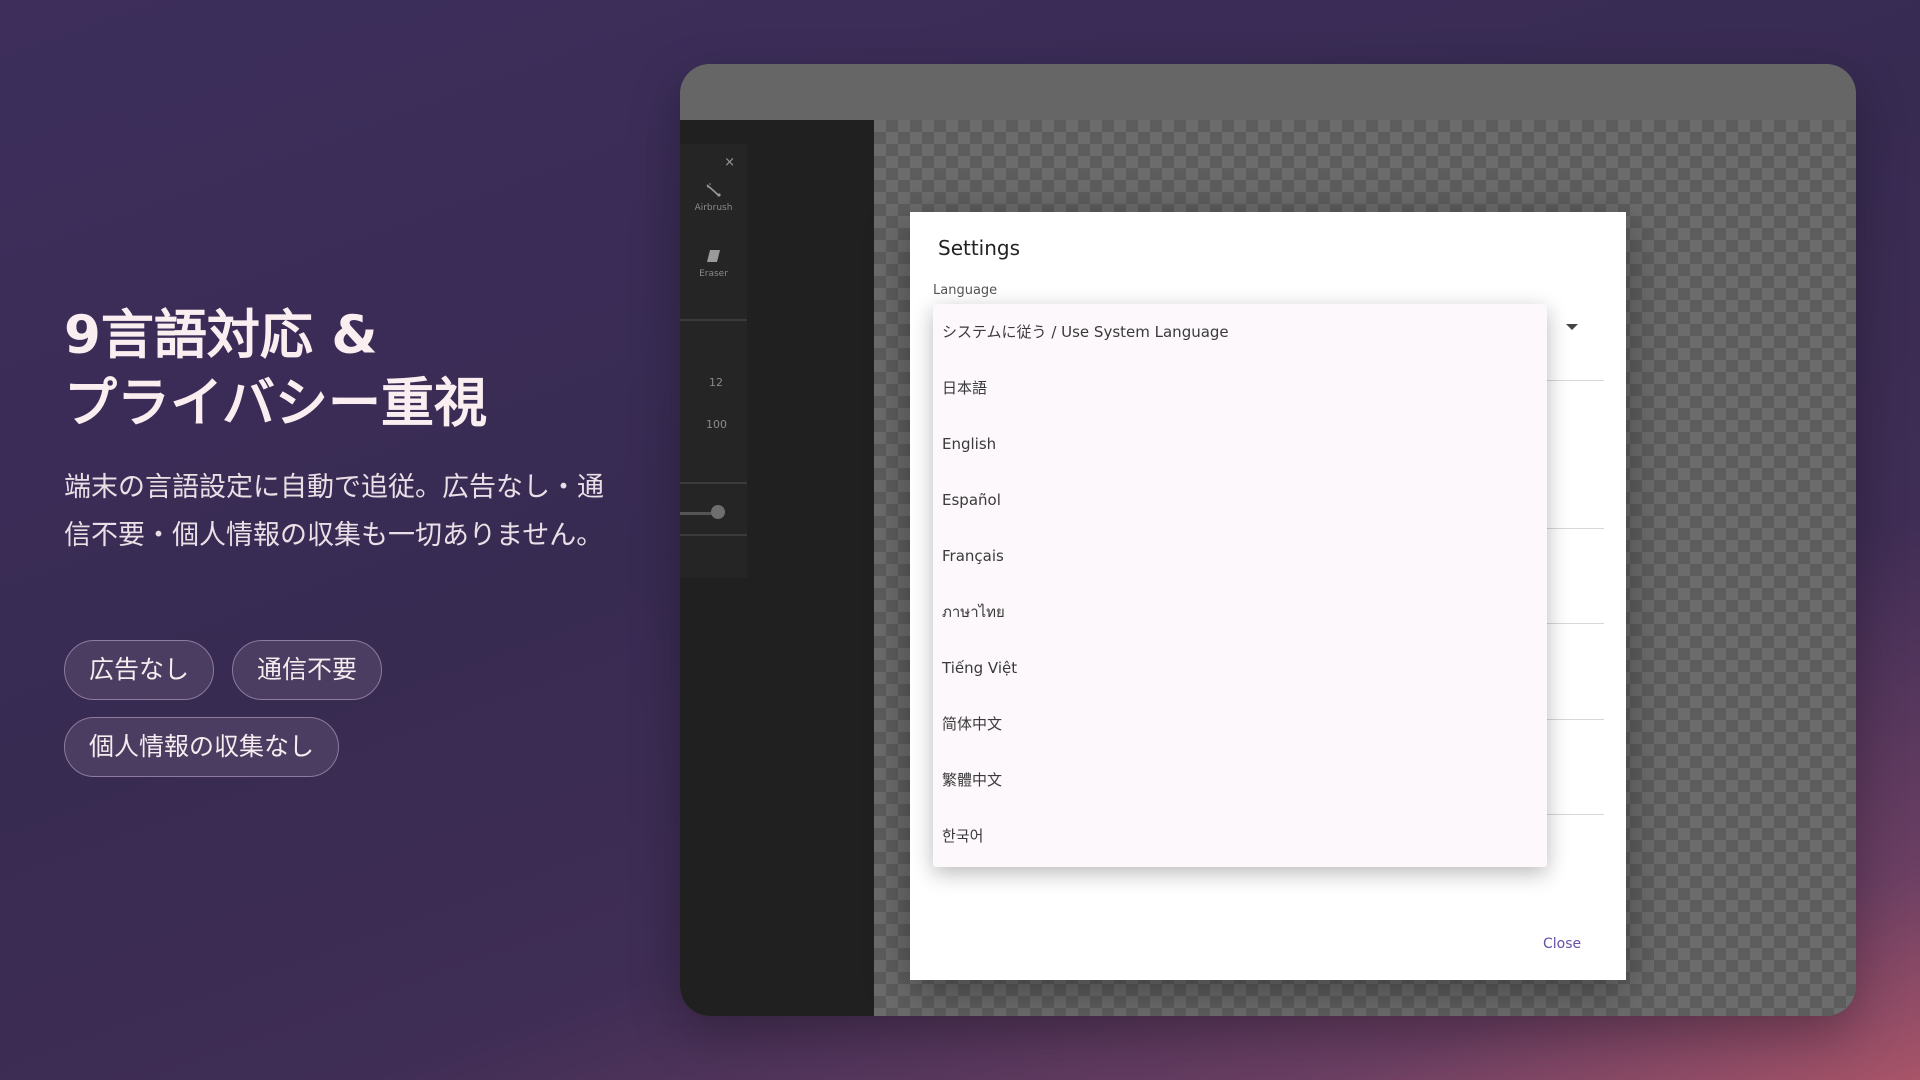  I want to click on language-option-ja: 日本語, so click(1240, 388).